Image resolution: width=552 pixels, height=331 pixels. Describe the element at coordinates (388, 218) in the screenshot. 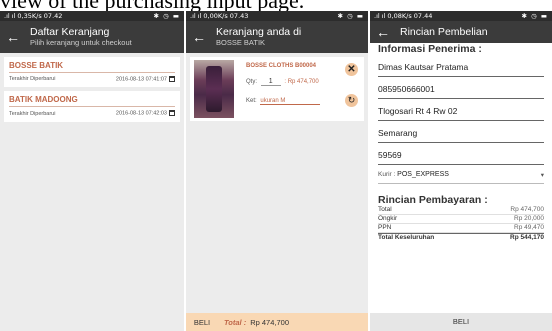

I see `row-label: Ongkir` at that location.